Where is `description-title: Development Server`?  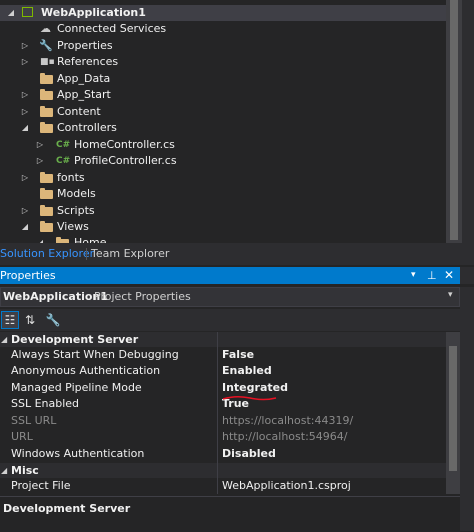 description-title: Development Server is located at coordinates (67, 508).